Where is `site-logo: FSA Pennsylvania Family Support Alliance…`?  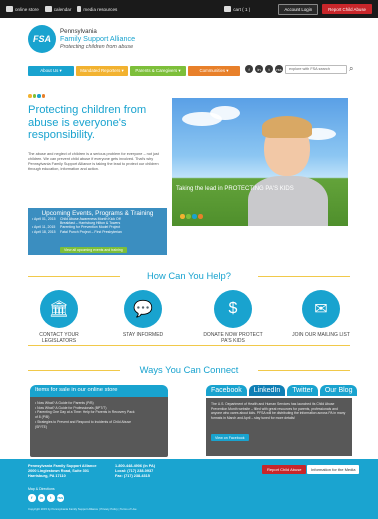 site-logo: FSA Pennsylvania Family Support Alliance… is located at coordinates (81, 39).